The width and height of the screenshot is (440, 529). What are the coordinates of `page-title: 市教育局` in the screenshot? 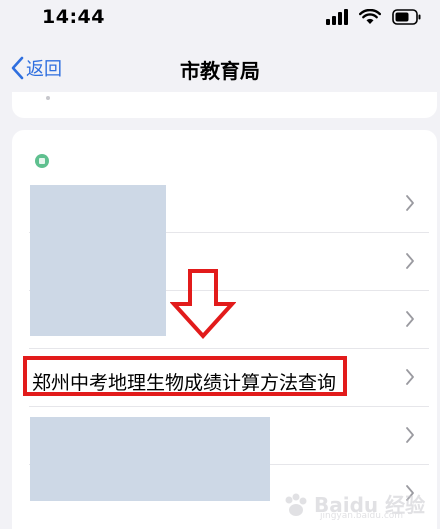 It's located at (220, 71).